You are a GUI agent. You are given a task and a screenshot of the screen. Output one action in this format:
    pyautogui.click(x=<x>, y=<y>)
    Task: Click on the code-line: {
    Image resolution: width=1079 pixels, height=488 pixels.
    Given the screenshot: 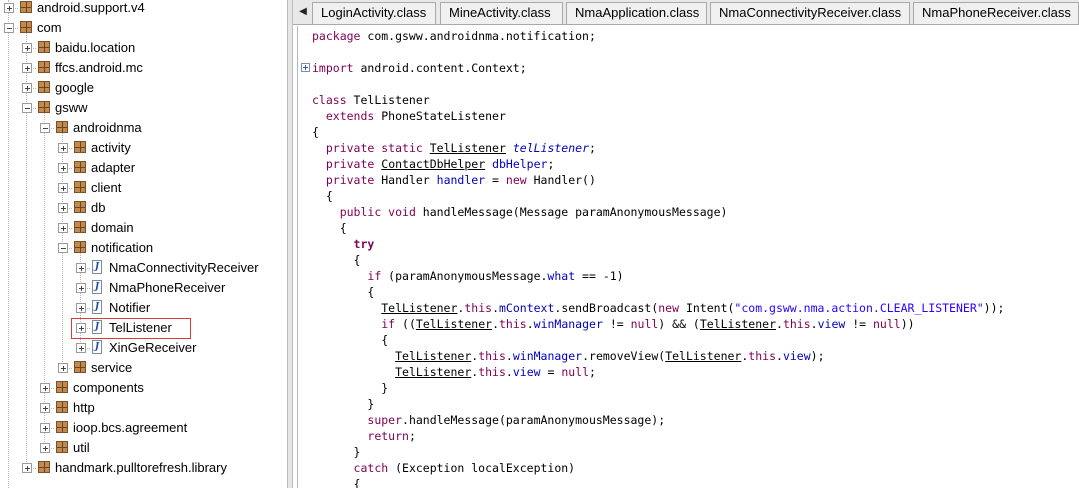 What is the action you would take?
    pyautogui.click(x=350, y=340)
    